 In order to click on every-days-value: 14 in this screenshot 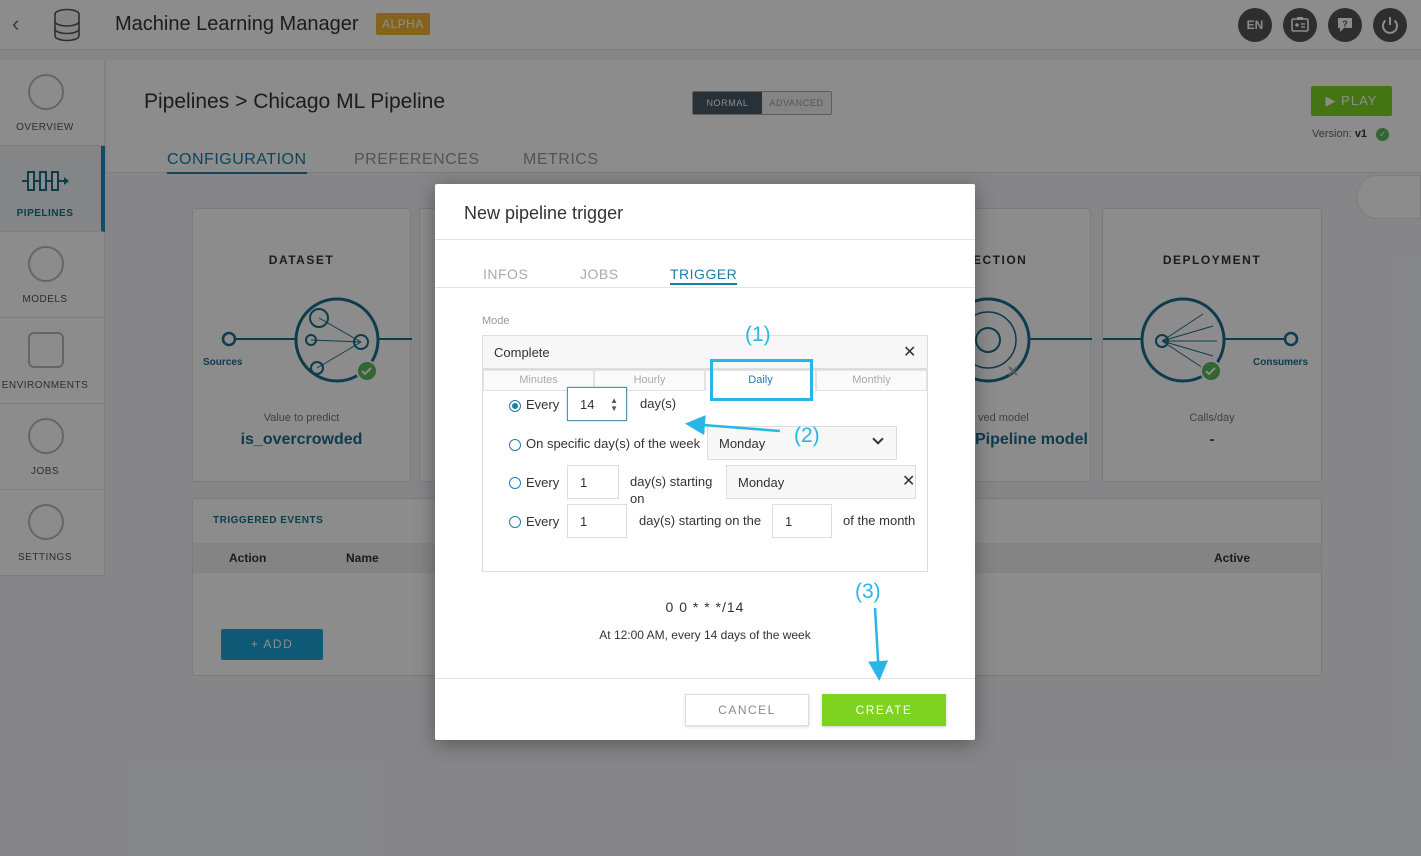, I will do `click(587, 404)`.